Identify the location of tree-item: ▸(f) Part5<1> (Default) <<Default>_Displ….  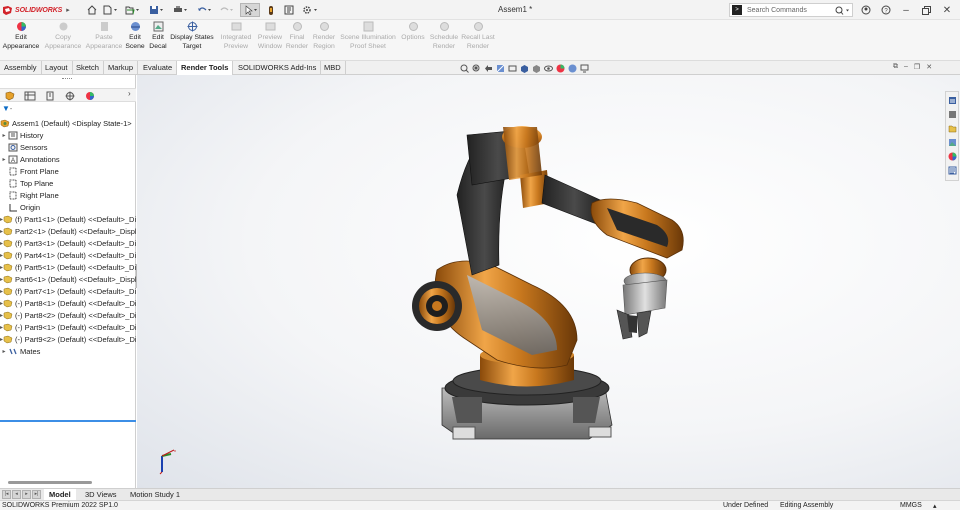
(68, 267).